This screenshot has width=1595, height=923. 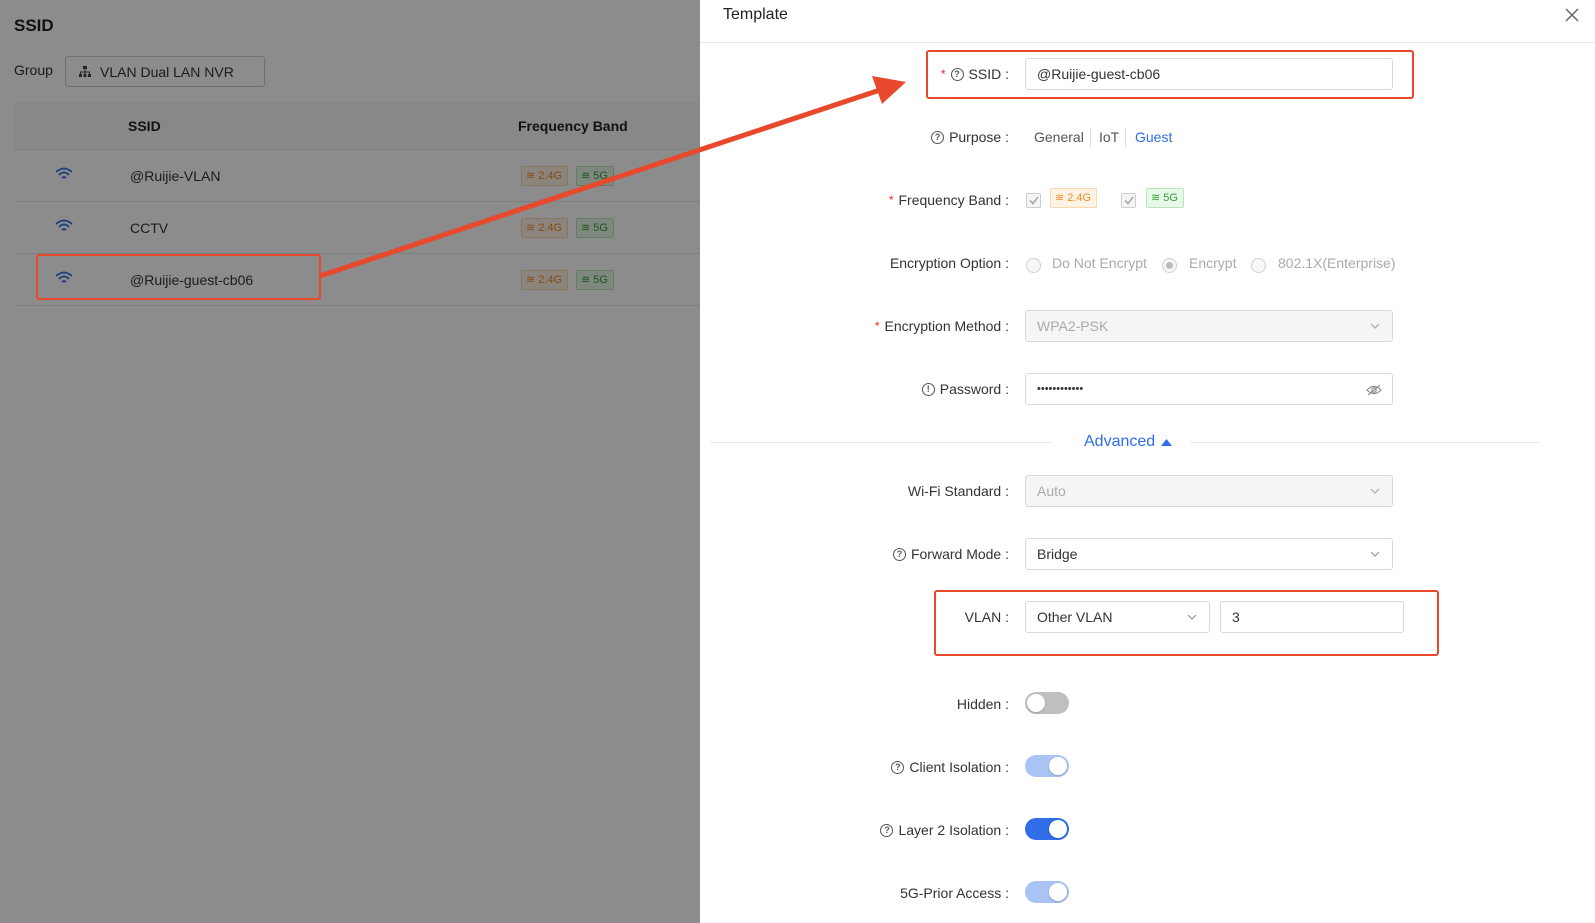 I want to click on radio-label-encrypt: Encrypt, so click(x=1213, y=263).